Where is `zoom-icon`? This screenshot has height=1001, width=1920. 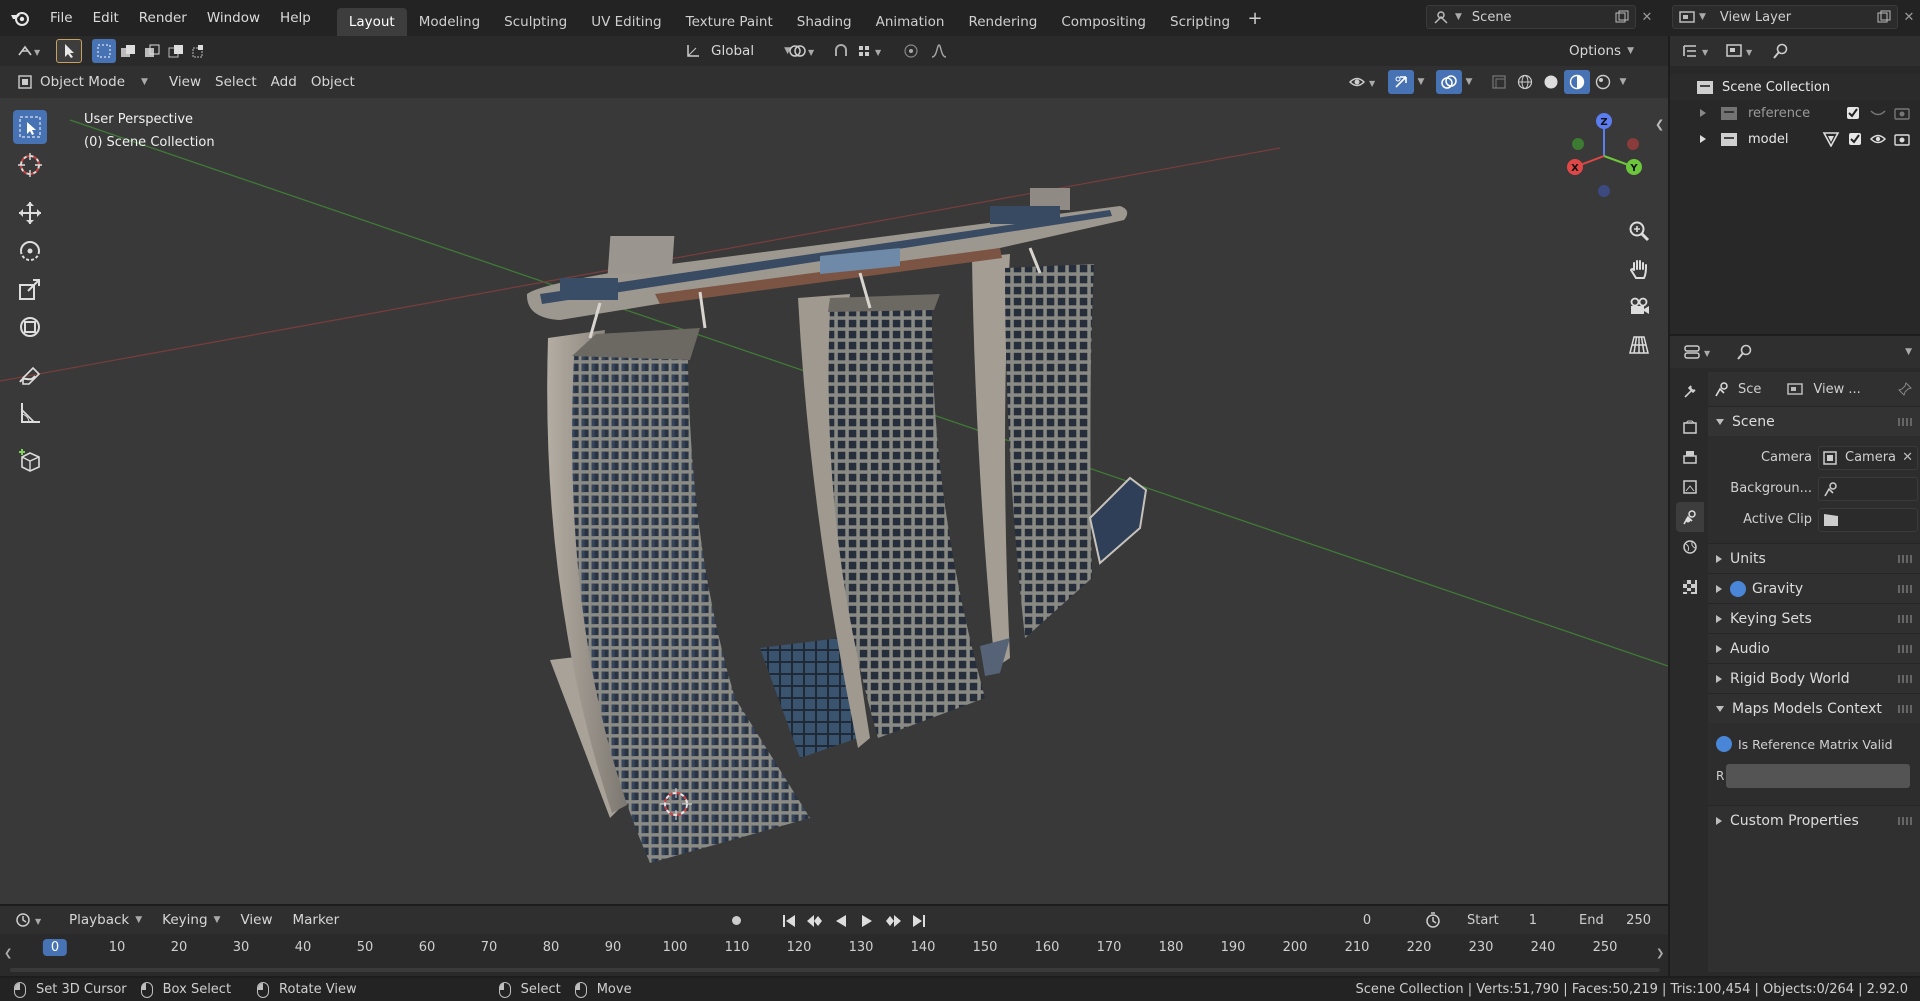 zoom-icon is located at coordinates (1639, 231).